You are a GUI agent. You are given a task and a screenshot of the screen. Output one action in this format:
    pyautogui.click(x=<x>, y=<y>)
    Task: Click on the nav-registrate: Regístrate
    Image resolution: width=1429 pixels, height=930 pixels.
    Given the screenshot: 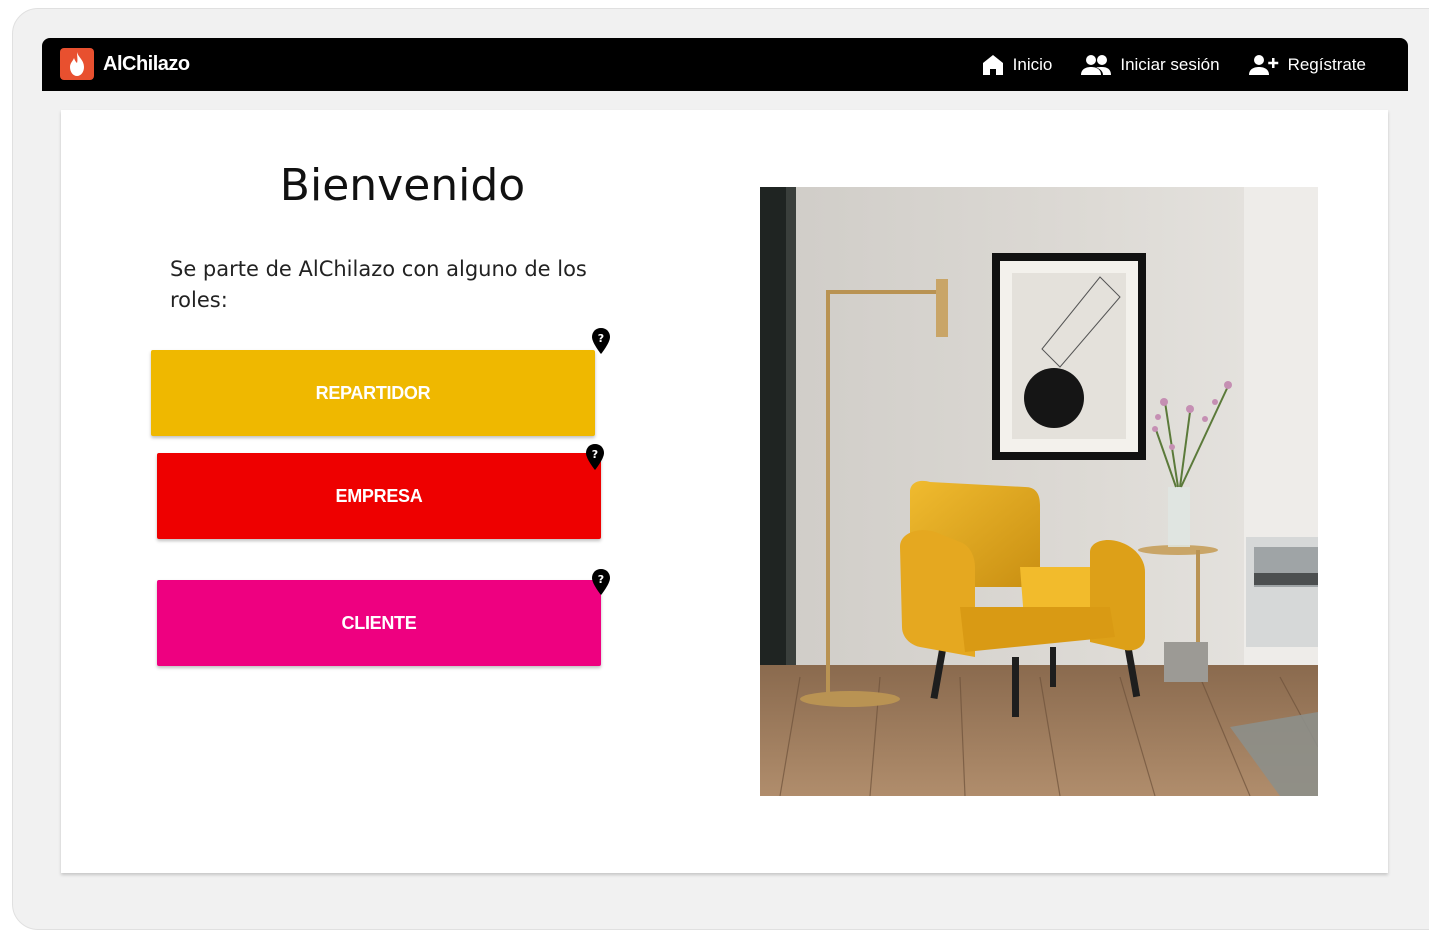 What is the action you would take?
    pyautogui.click(x=1307, y=65)
    